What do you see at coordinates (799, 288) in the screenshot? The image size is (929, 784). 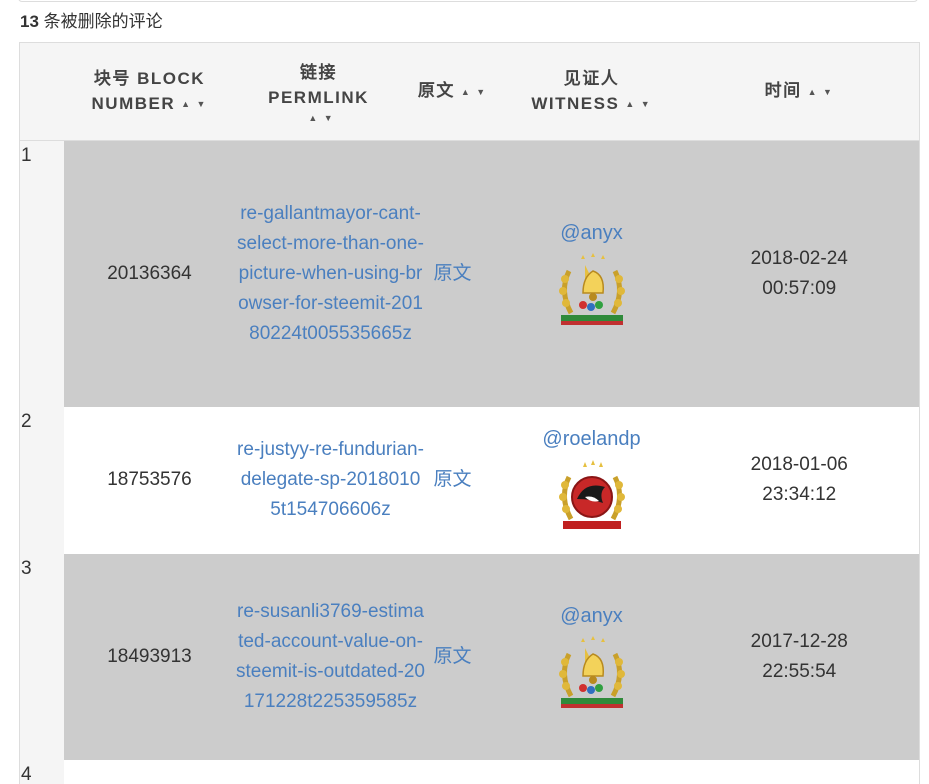 I see `timestamp-time: 00:57:09` at bounding box center [799, 288].